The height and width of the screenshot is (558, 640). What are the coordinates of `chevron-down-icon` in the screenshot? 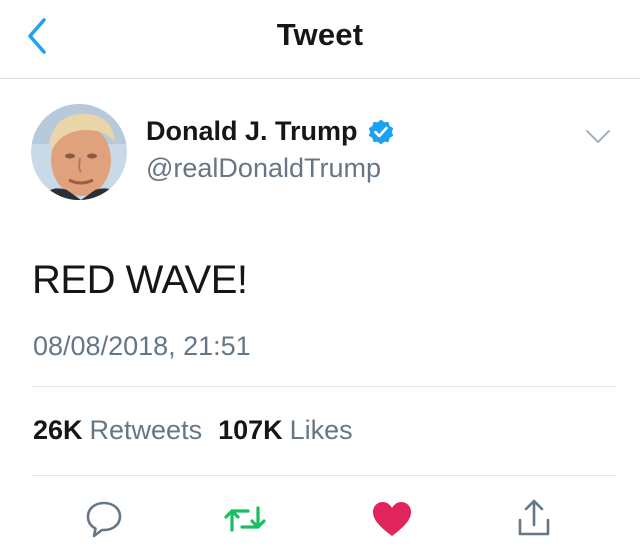 It's located at (598, 136).